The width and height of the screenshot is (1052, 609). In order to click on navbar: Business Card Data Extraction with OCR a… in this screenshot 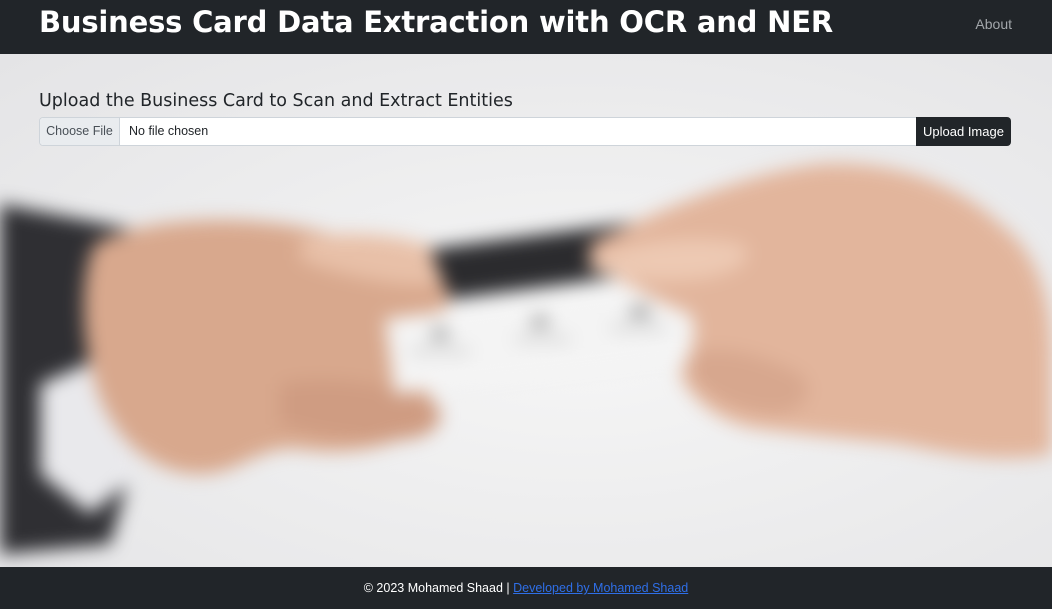, I will do `click(526, 27)`.